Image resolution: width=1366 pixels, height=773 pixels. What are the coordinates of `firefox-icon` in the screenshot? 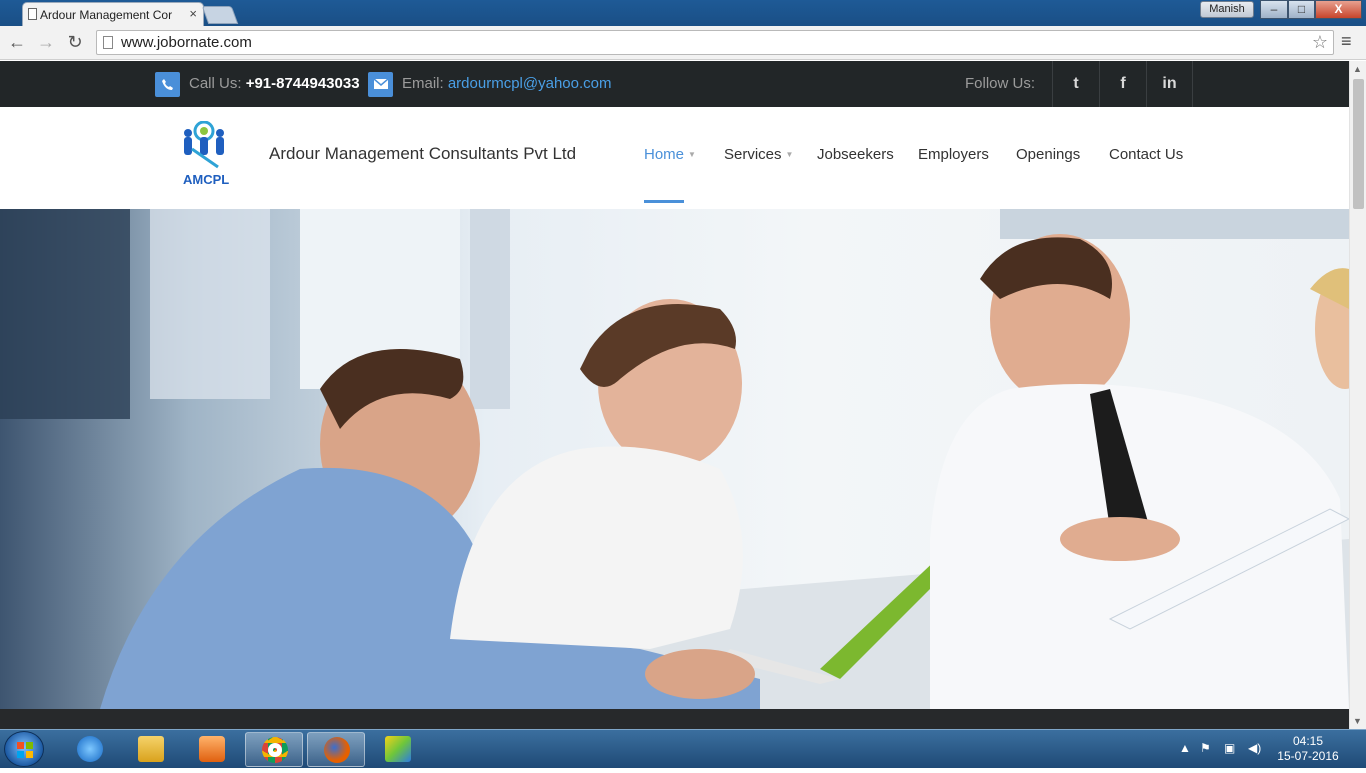 It's located at (337, 750).